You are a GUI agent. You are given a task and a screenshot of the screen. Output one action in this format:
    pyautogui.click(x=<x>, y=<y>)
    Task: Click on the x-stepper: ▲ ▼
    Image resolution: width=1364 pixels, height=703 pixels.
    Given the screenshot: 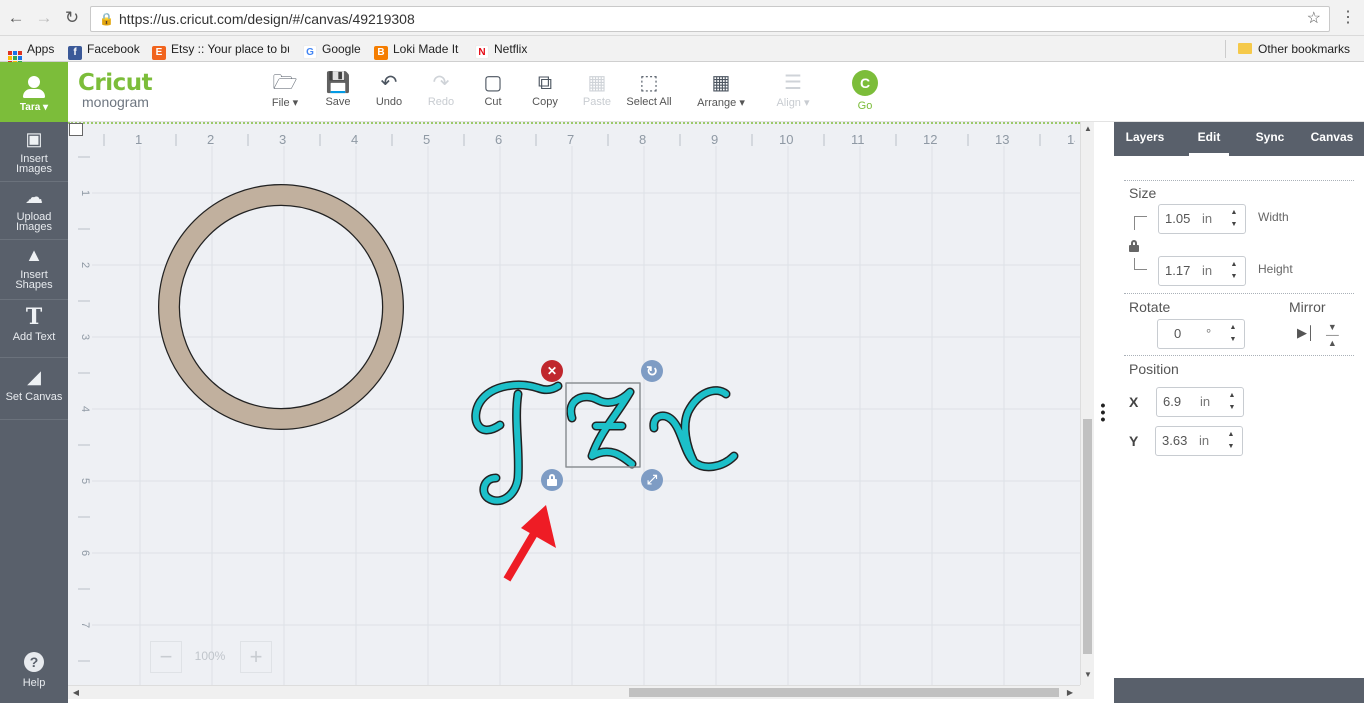 What is the action you would take?
    pyautogui.click(x=1232, y=402)
    